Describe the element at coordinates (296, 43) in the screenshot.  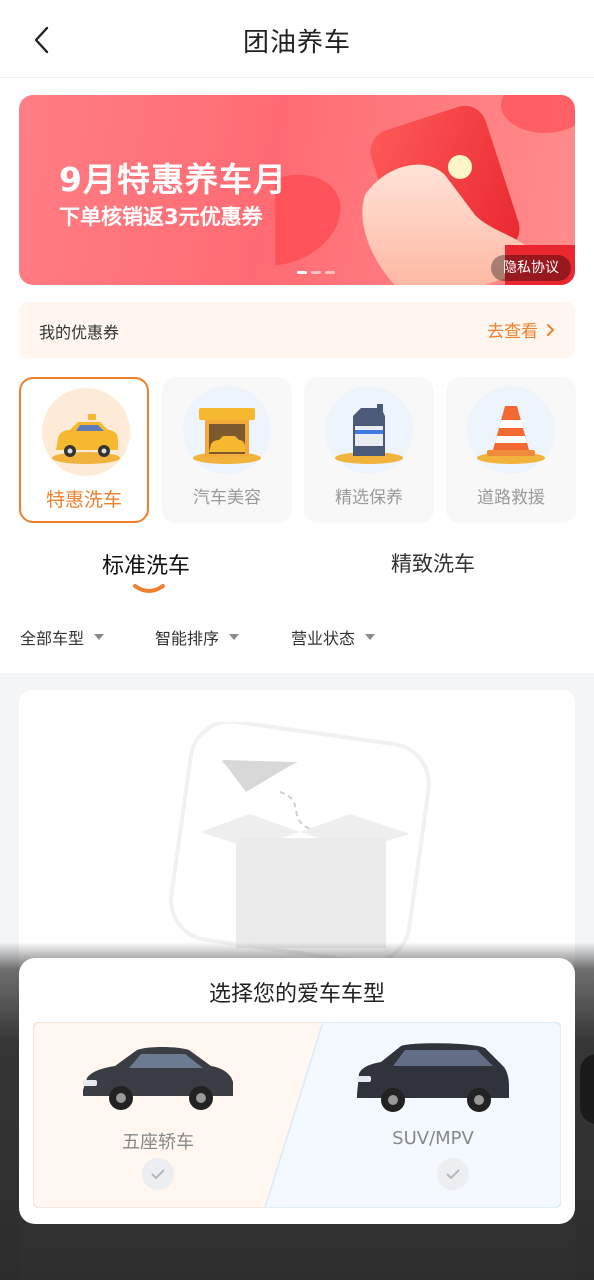
I see `page-title: 团油养车` at that location.